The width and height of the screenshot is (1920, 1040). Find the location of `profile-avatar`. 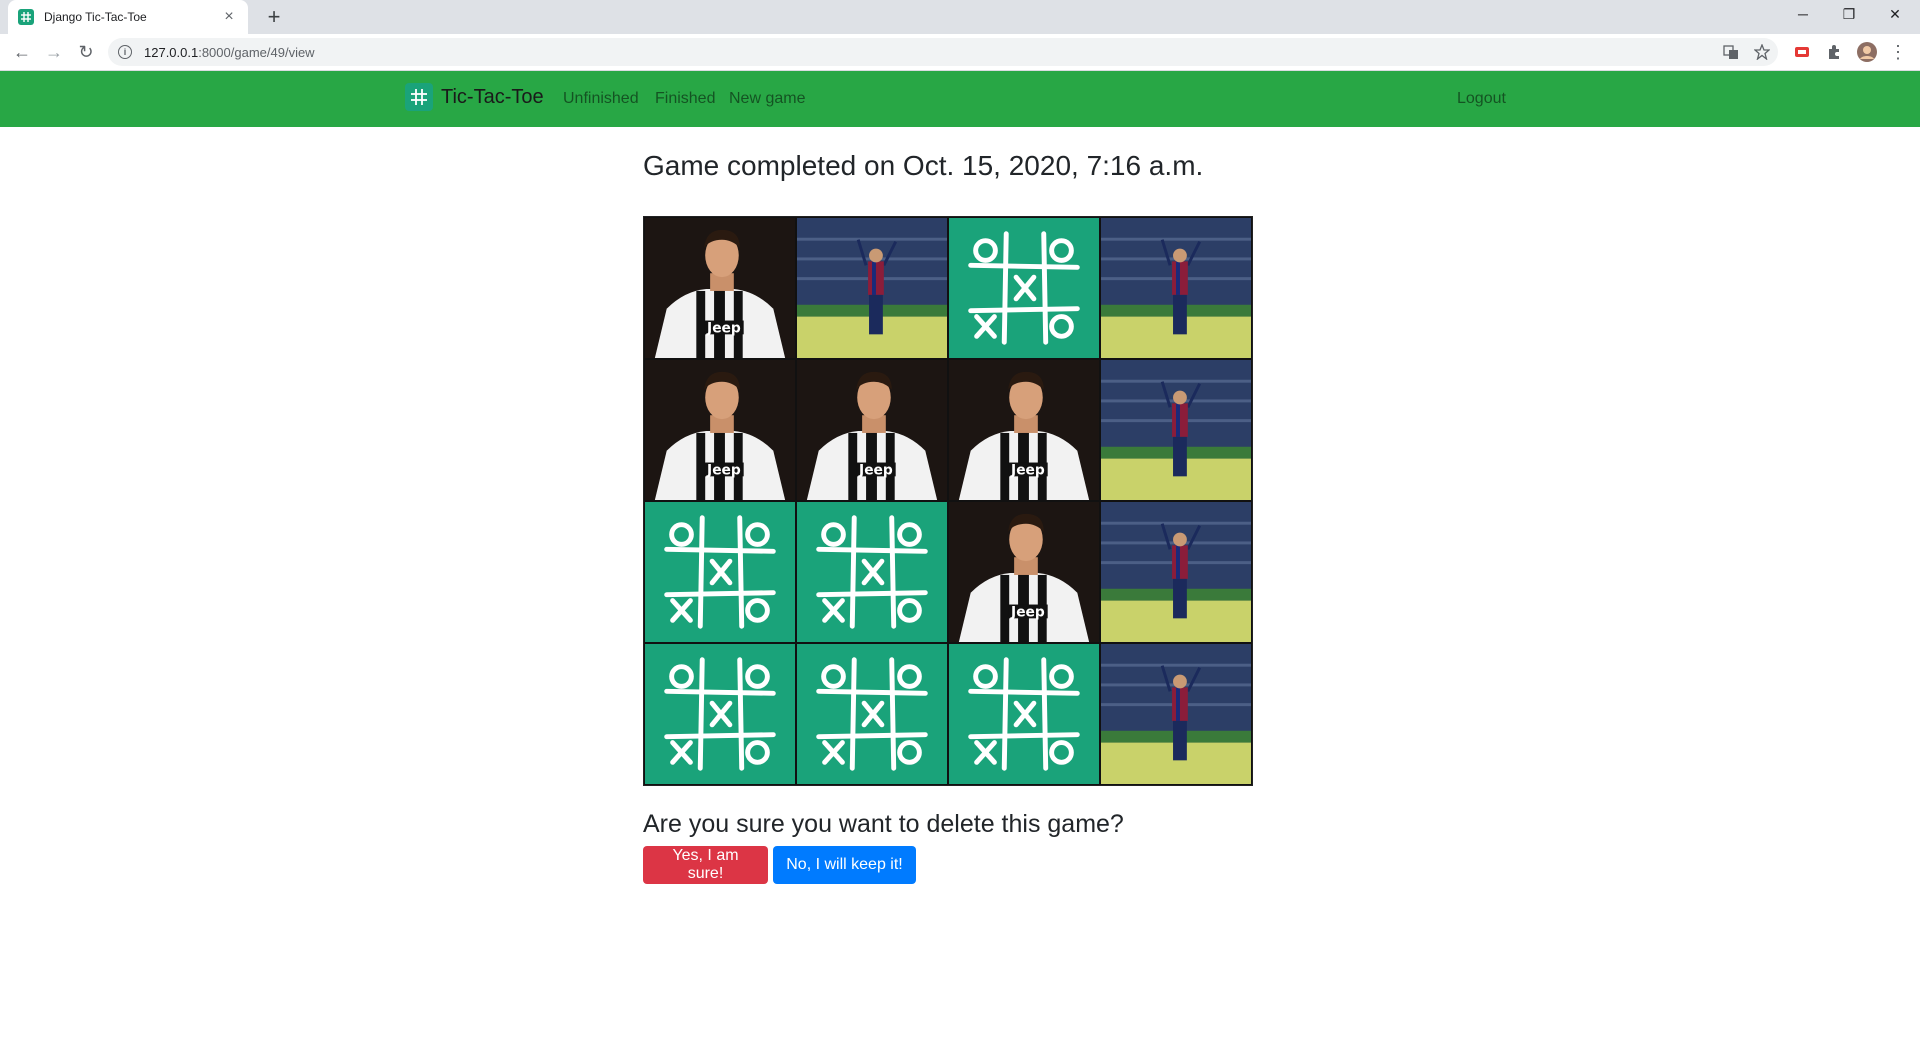

profile-avatar is located at coordinates (1867, 52).